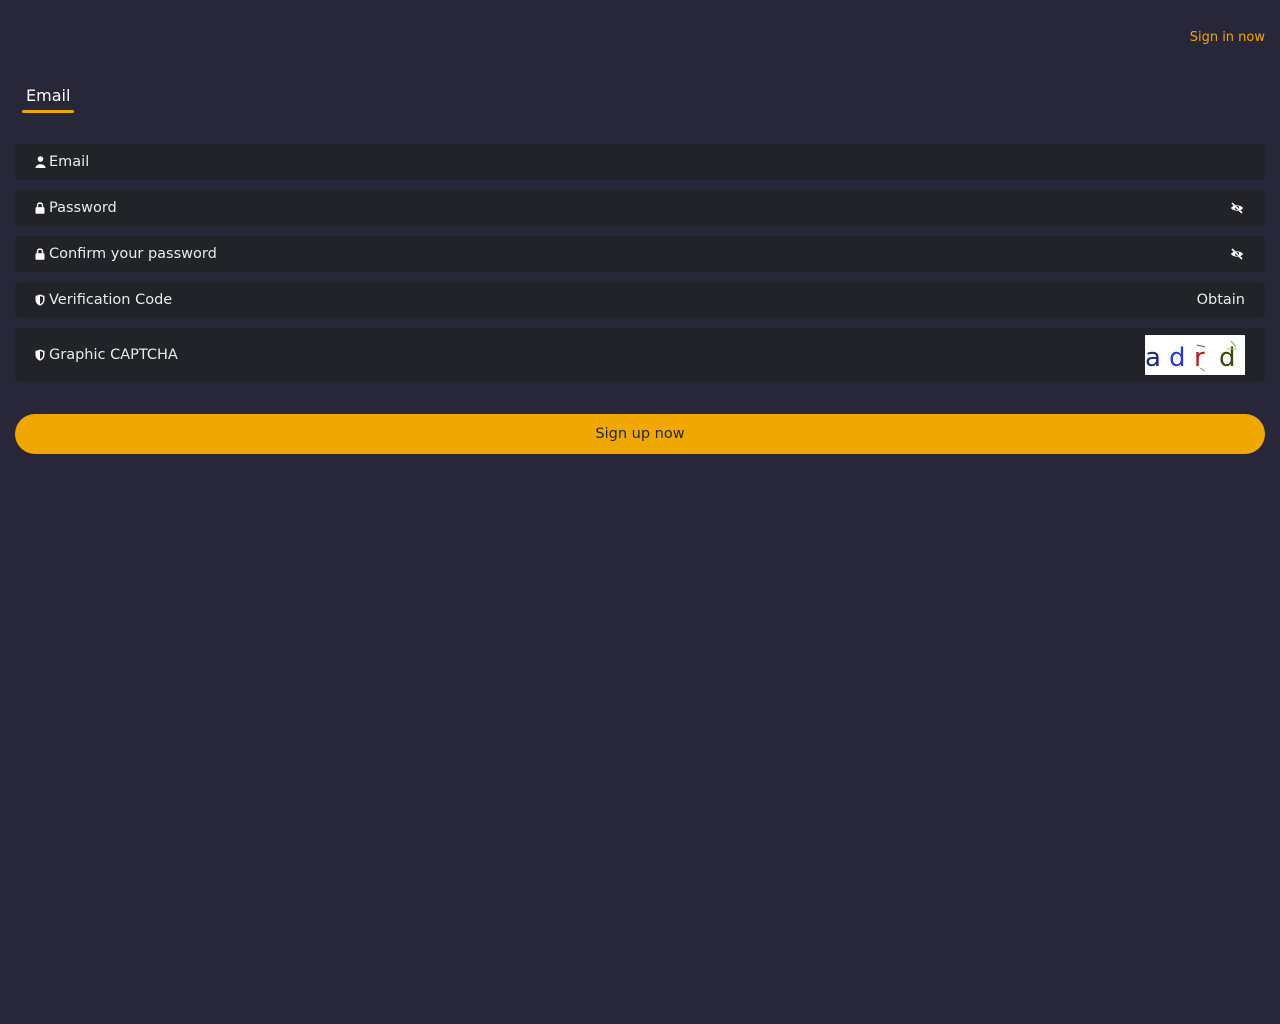  What do you see at coordinates (42, 162) in the screenshot?
I see `user-icon` at bounding box center [42, 162].